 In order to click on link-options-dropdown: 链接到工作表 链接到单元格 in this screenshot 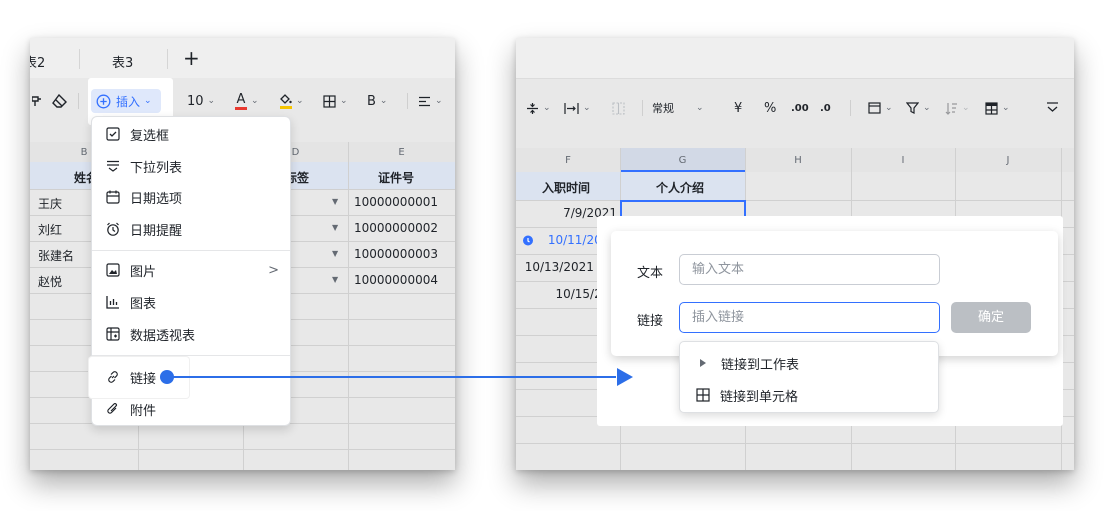, I will do `click(809, 377)`.